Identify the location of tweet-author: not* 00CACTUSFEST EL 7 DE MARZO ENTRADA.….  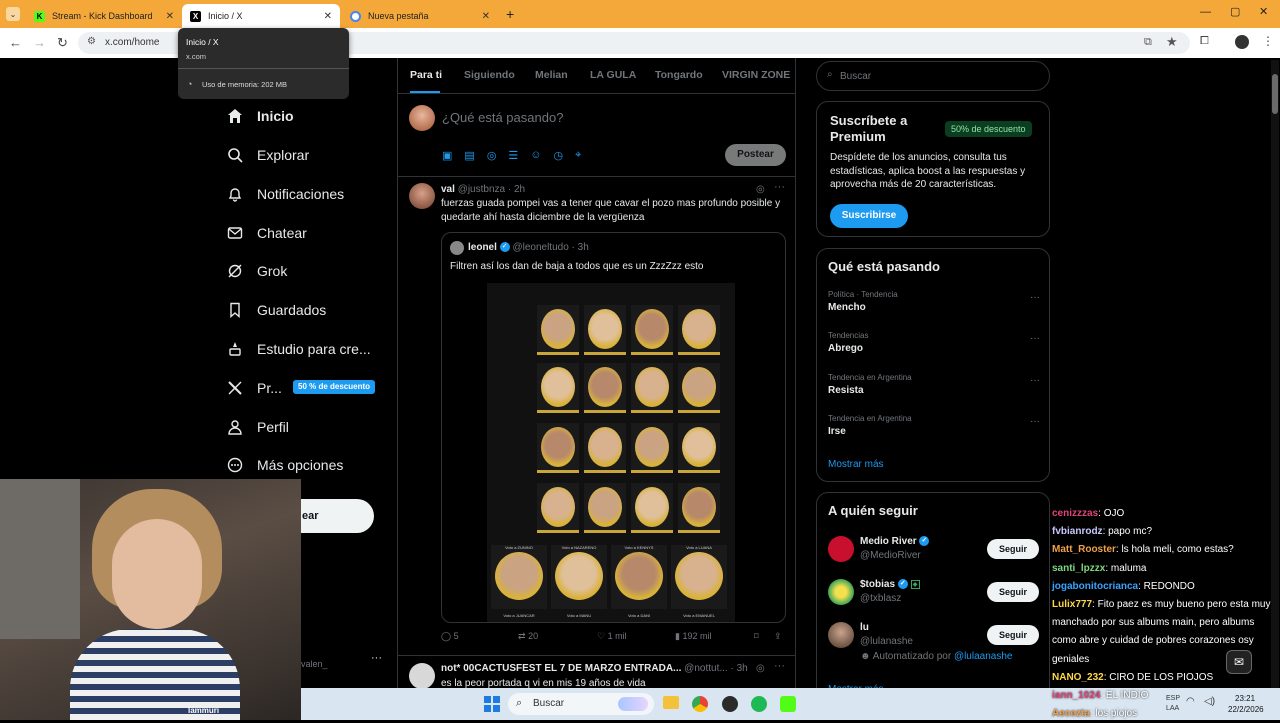
(561, 668).